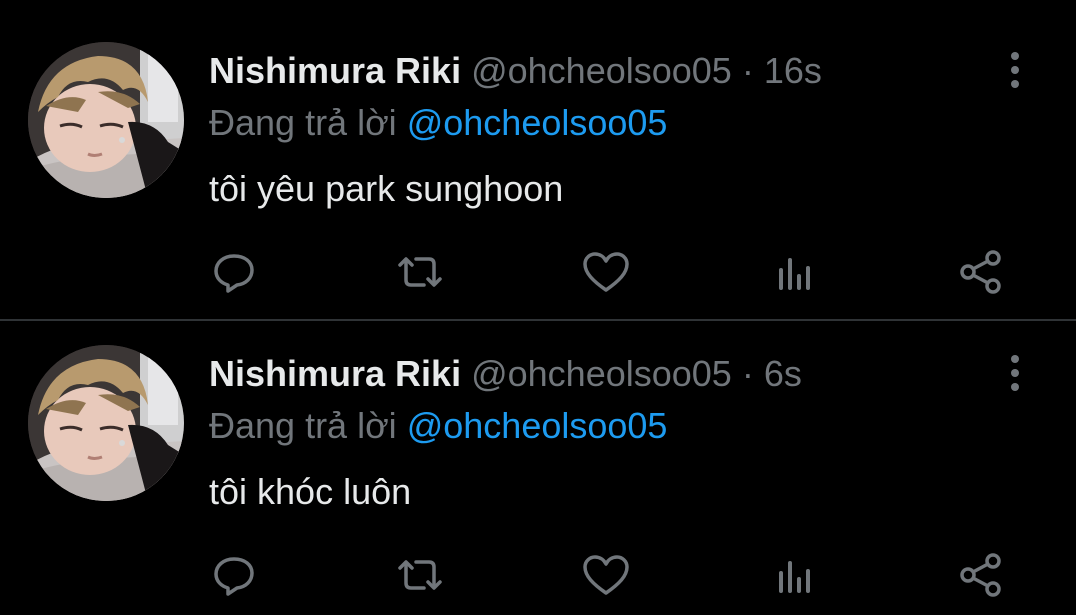  What do you see at coordinates (310, 491) in the screenshot?
I see `tweet-text: tôi khóc luôn` at bounding box center [310, 491].